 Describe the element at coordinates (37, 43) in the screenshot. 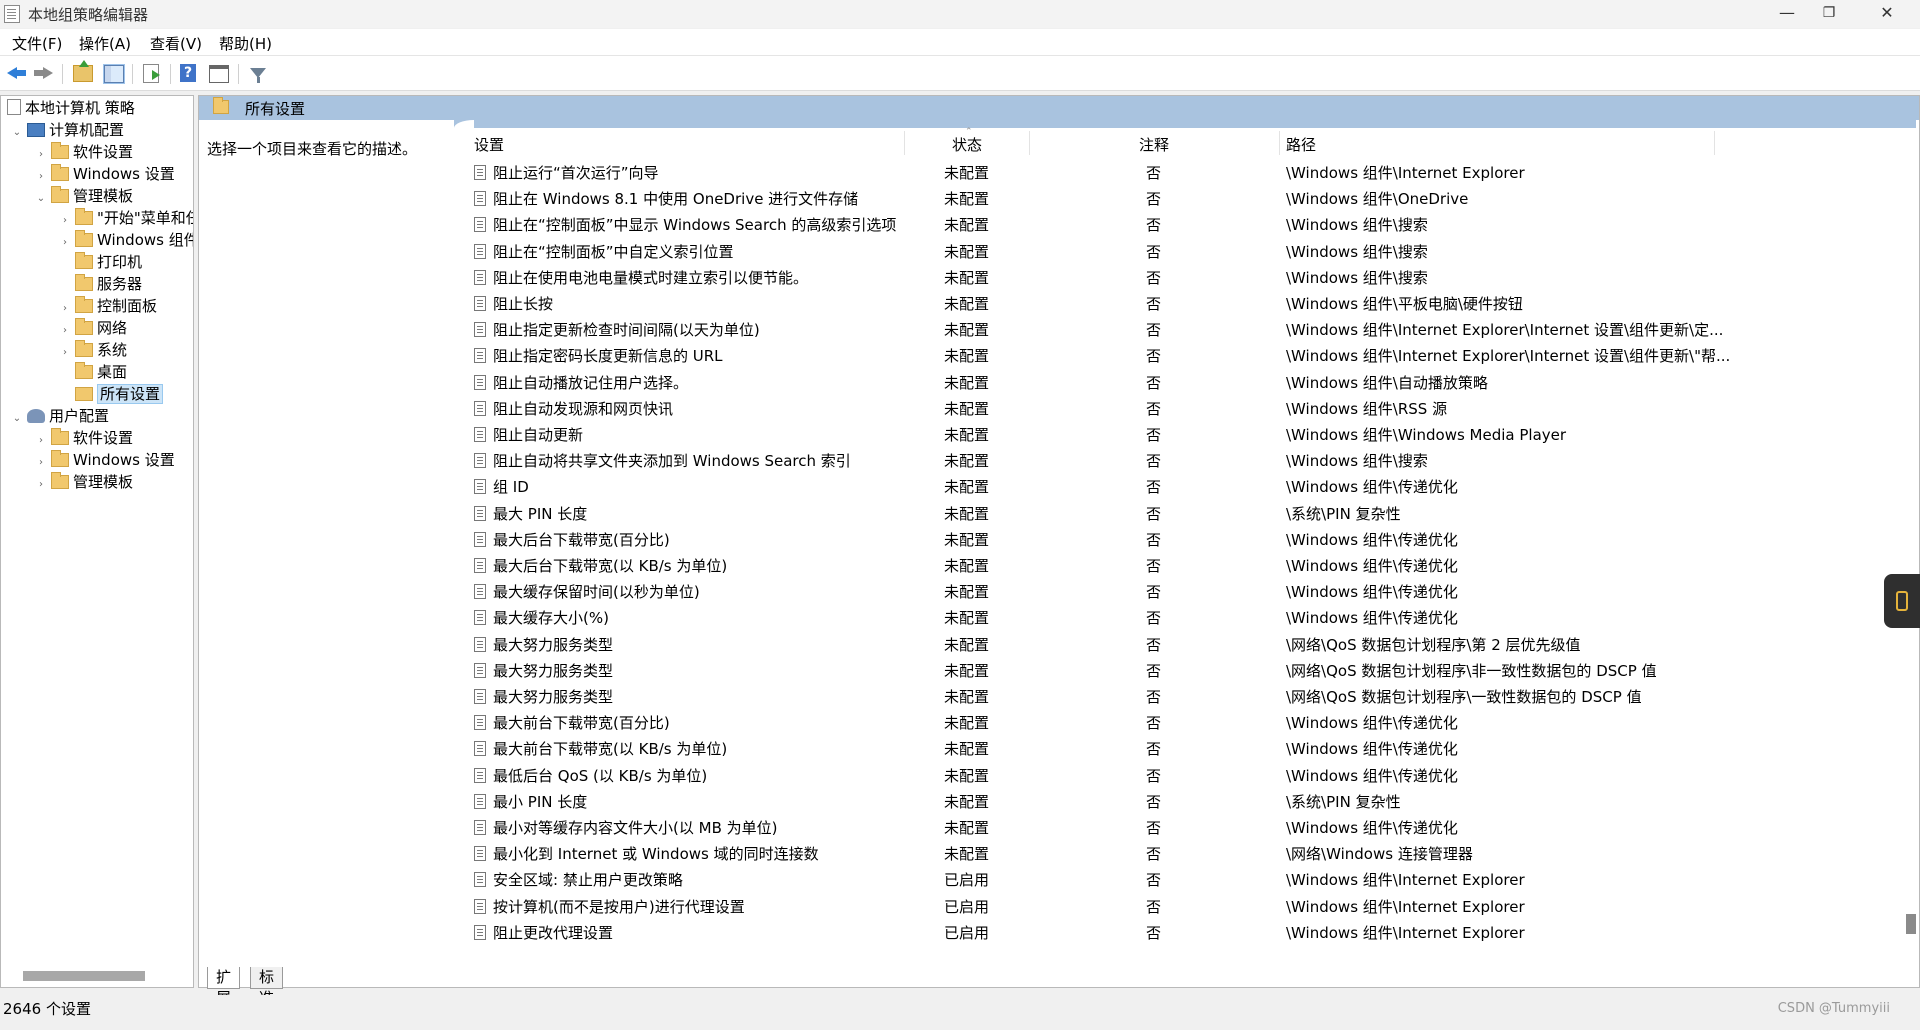

I see `menu-file: 文件(F)` at that location.